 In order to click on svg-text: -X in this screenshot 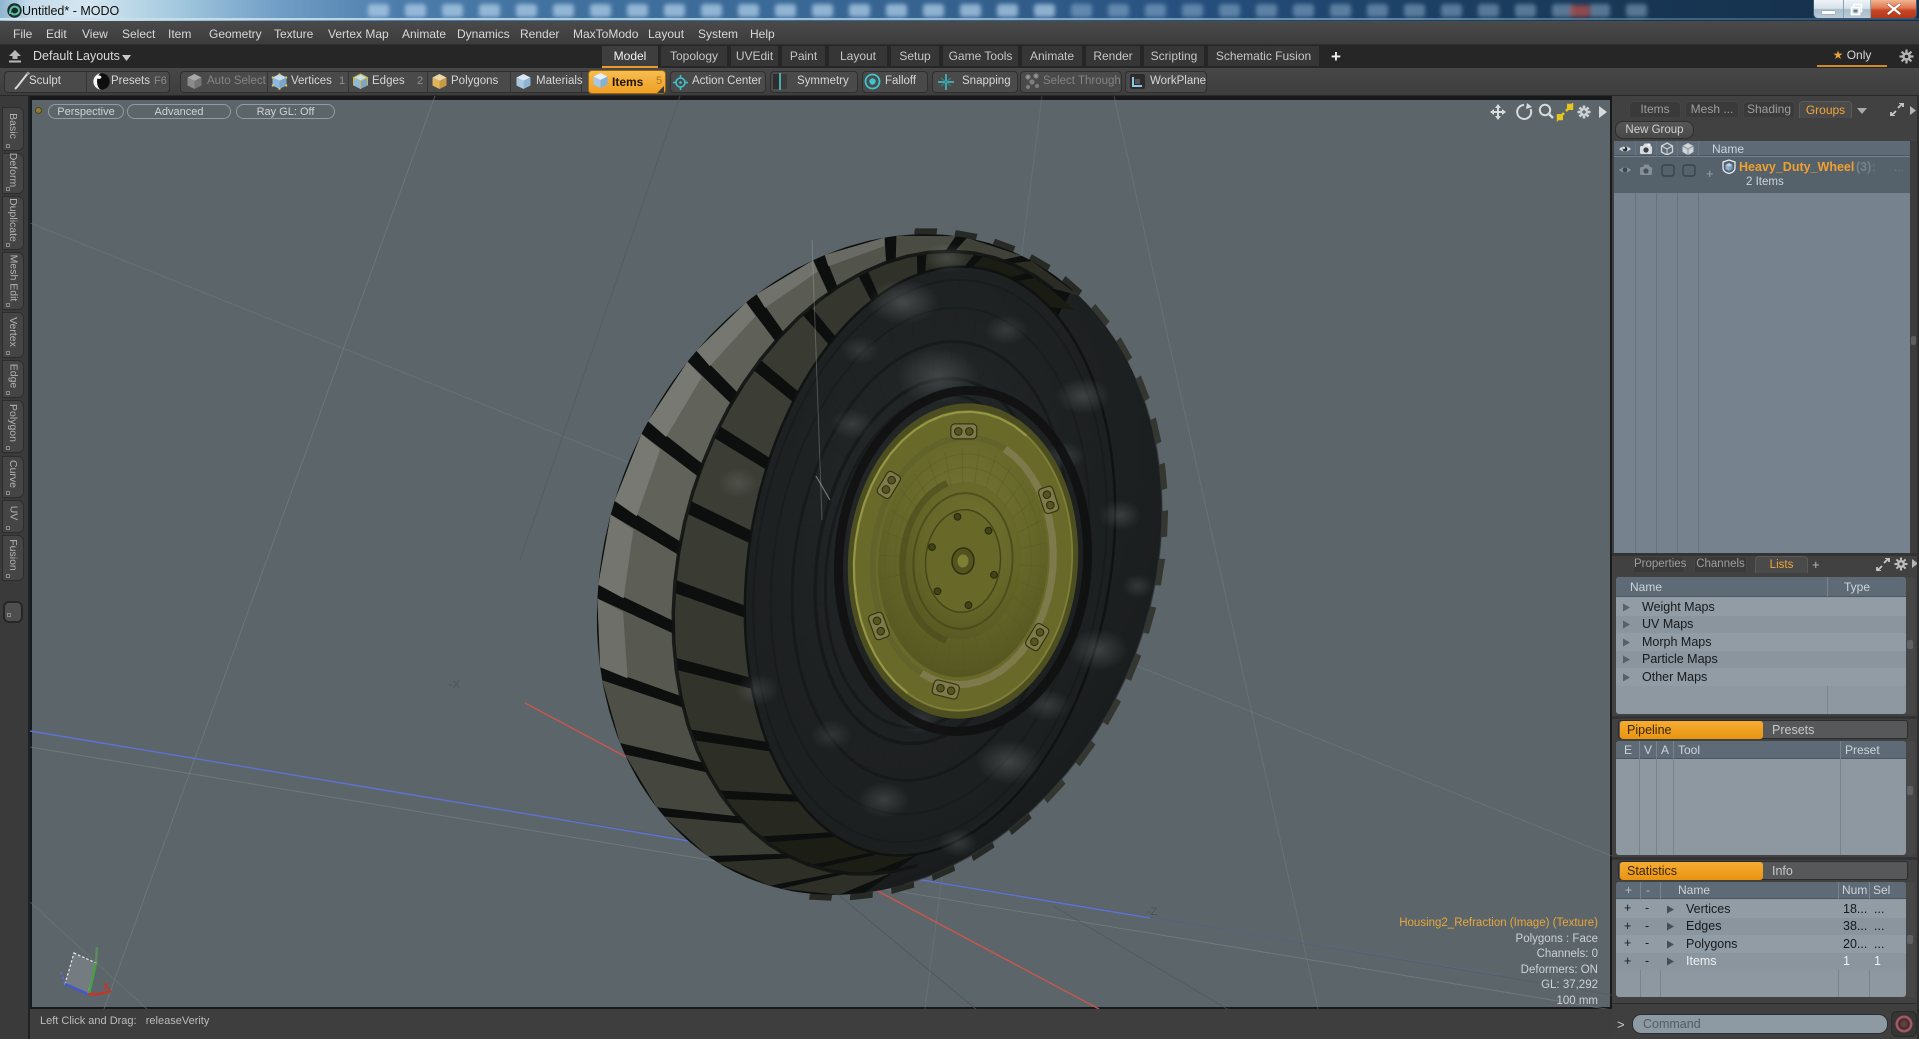, I will do `click(455, 685)`.